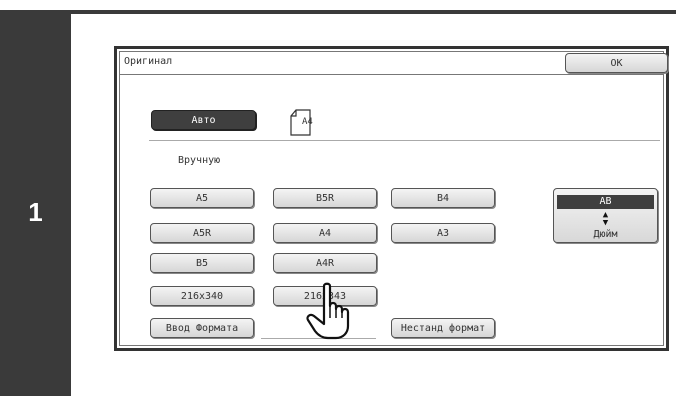  I want to click on up-down-arrows-icon: ▲ ▼, so click(605, 219).